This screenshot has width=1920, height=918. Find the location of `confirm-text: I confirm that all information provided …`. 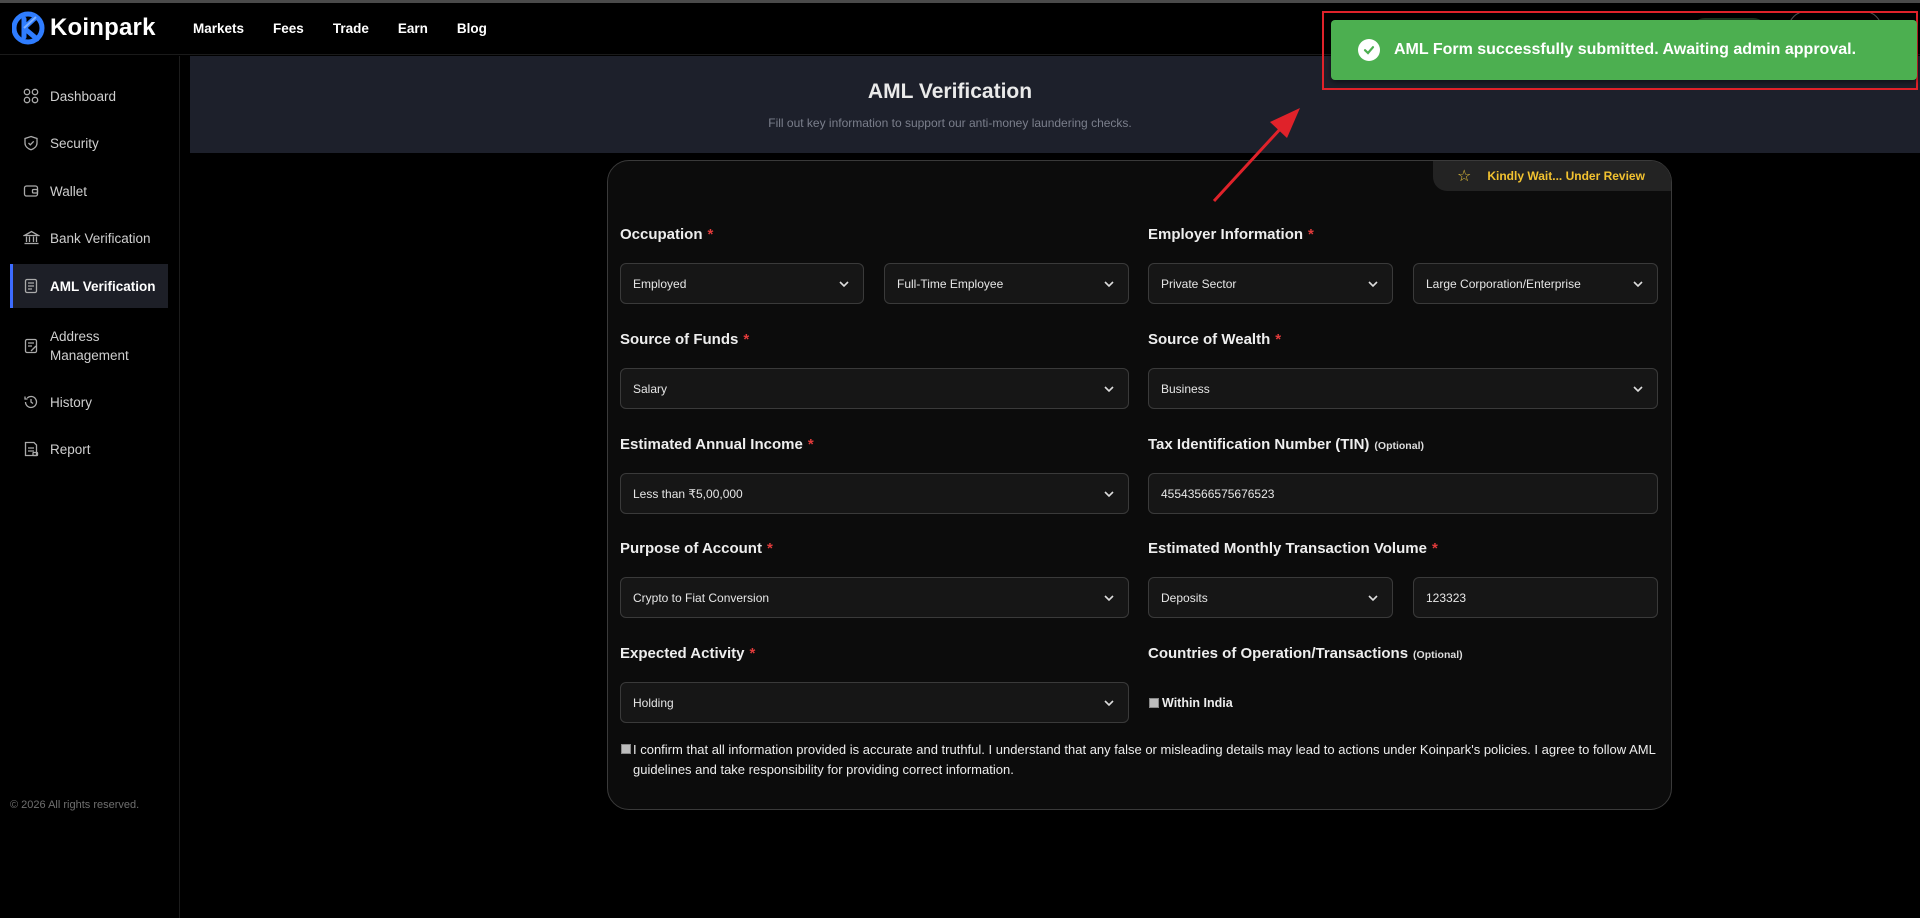

confirm-text: I confirm that all information provided … is located at coordinates (1144, 759).